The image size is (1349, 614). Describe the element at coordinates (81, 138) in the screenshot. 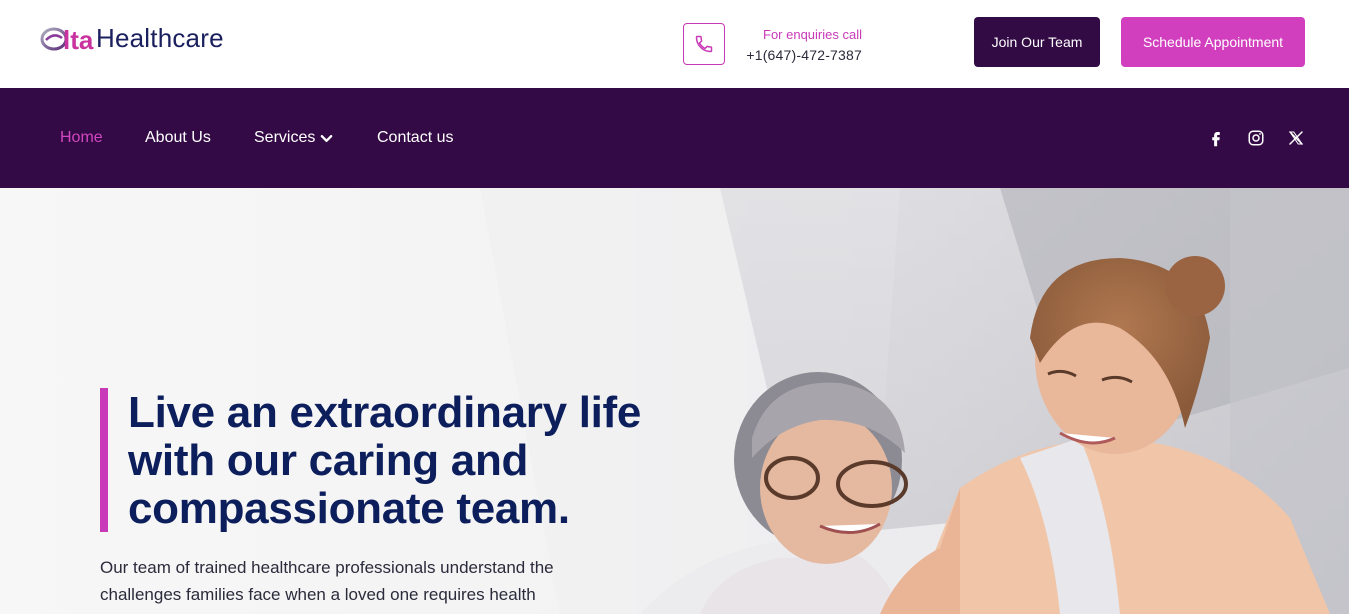

I see `nav-item-home: Home` at that location.